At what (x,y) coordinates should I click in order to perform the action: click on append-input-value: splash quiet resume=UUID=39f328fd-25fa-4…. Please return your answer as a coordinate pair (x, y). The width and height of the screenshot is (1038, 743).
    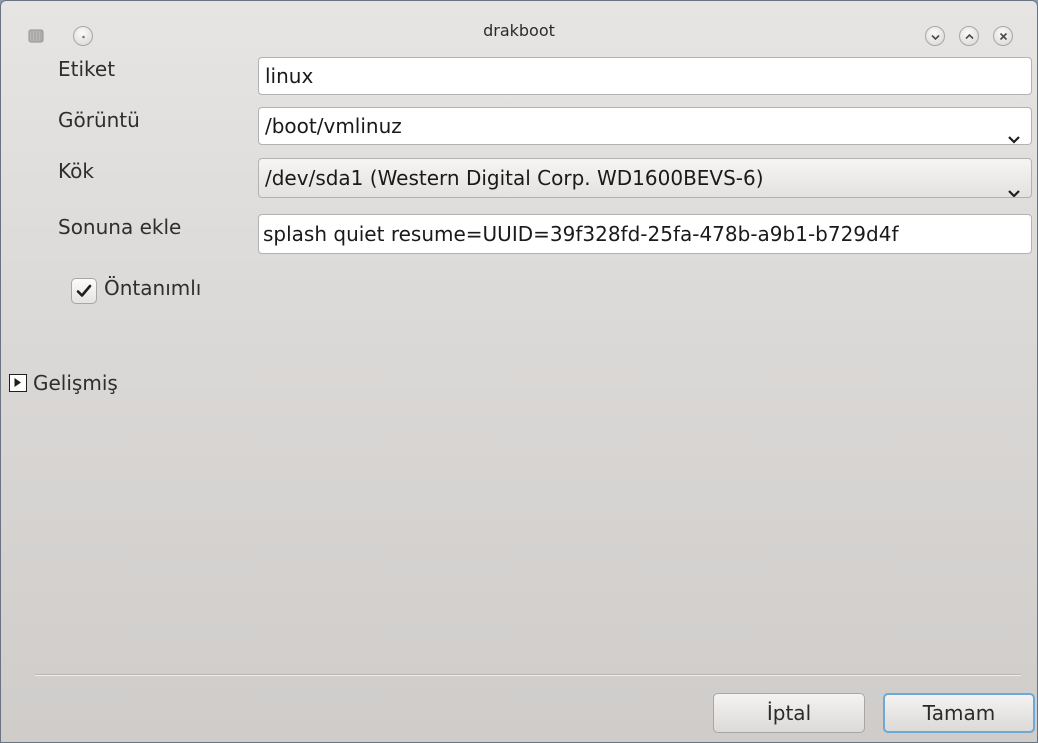
    Looking at the image, I should click on (581, 234).